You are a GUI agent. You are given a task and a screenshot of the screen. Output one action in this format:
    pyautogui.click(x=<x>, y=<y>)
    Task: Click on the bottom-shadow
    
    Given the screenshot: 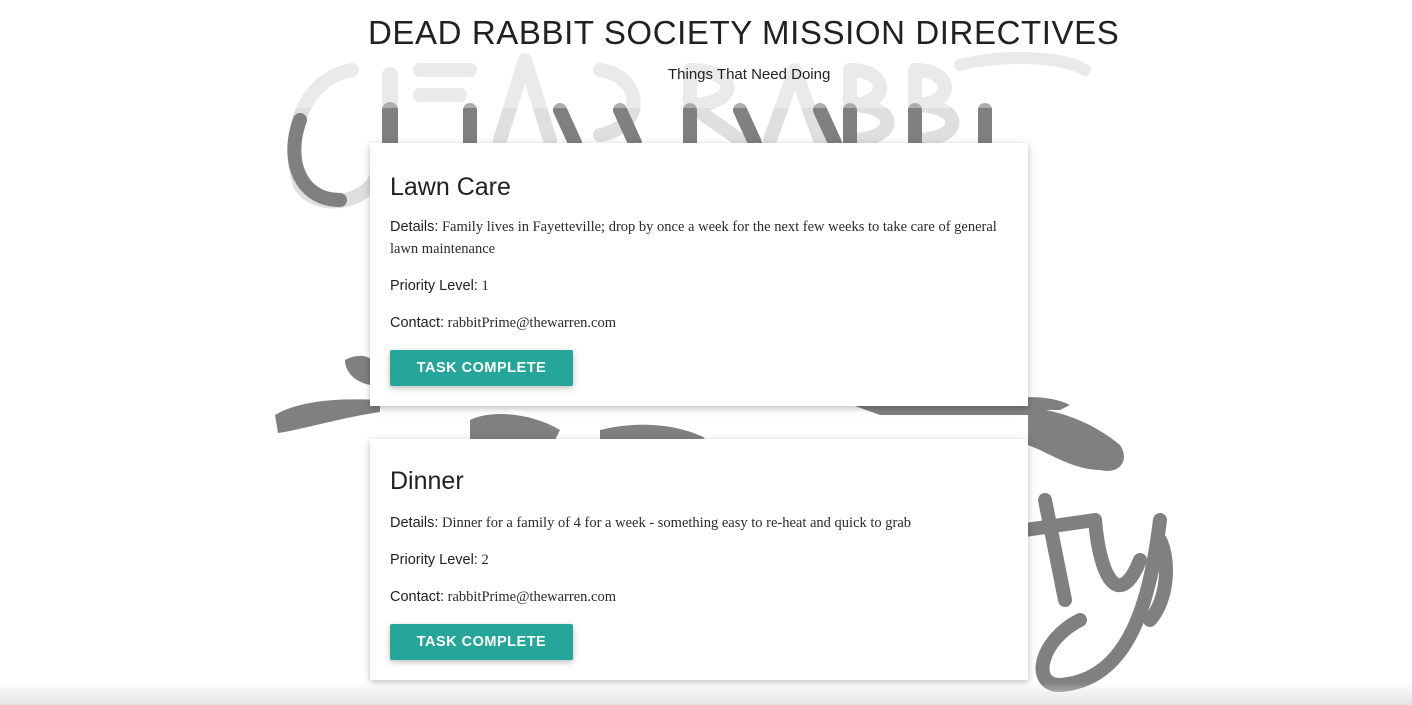 What is the action you would take?
    pyautogui.click(x=706, y=693)
    